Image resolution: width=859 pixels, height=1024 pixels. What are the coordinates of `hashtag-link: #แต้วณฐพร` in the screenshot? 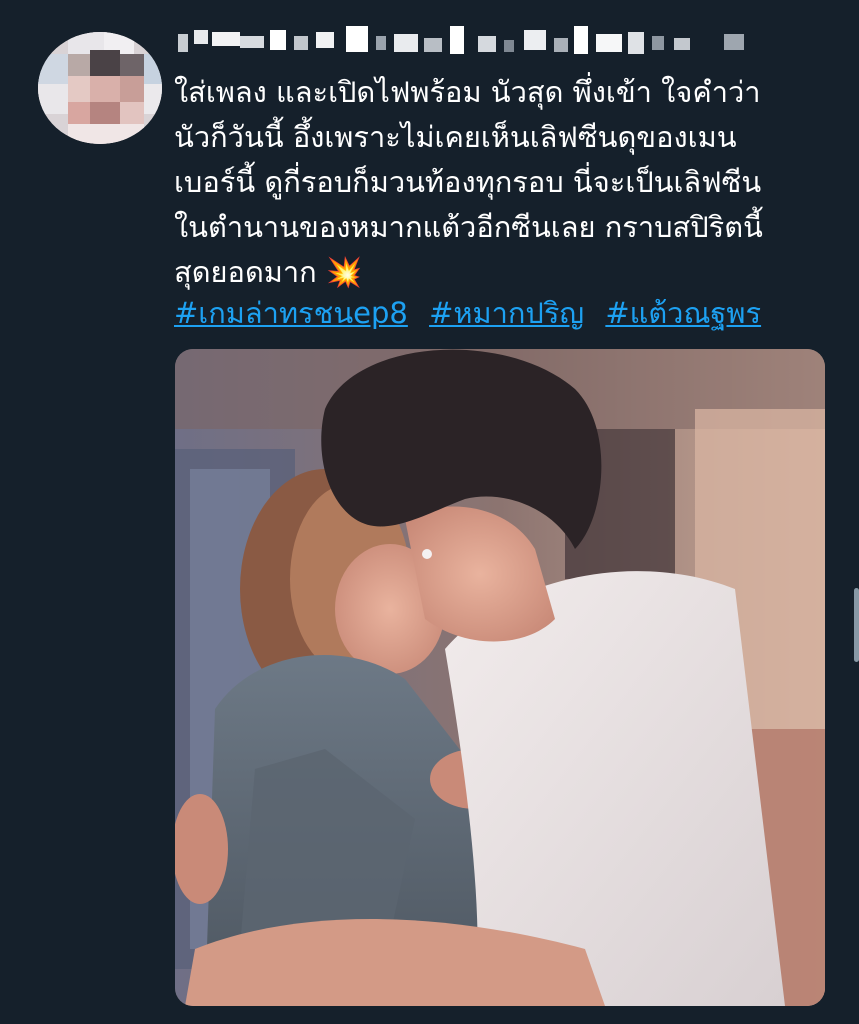 It's located at (683, 313).